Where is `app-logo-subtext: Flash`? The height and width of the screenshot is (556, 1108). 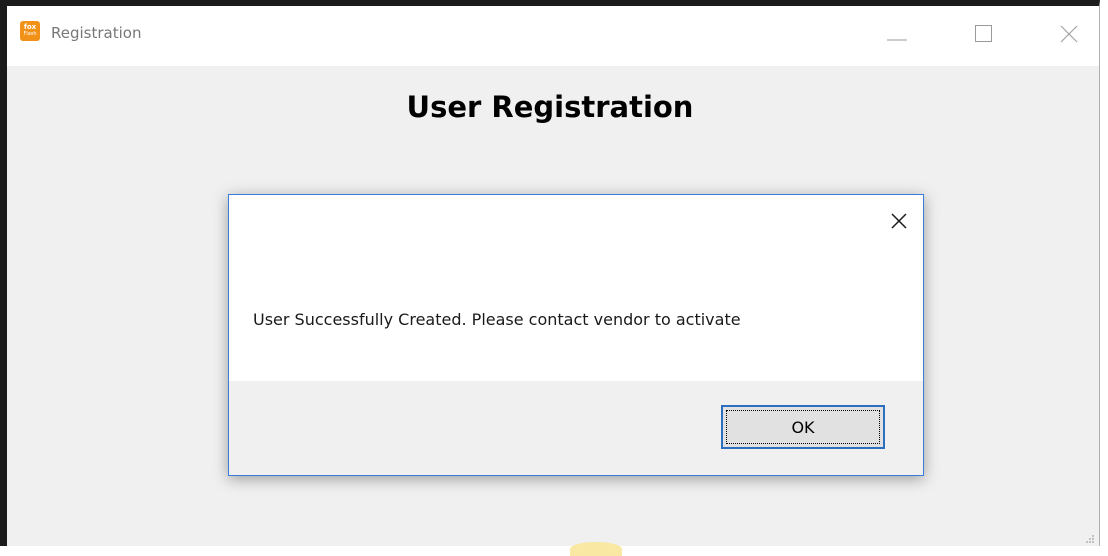 app-logo-subtext: Flash is located at coordinates (30, 34).